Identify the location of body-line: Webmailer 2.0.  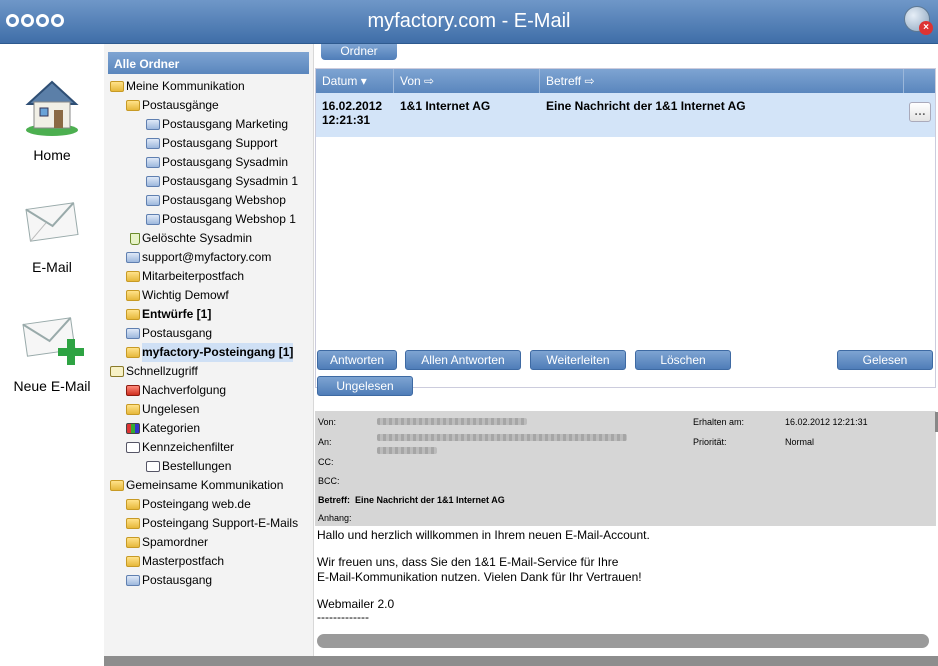
(356, 604).